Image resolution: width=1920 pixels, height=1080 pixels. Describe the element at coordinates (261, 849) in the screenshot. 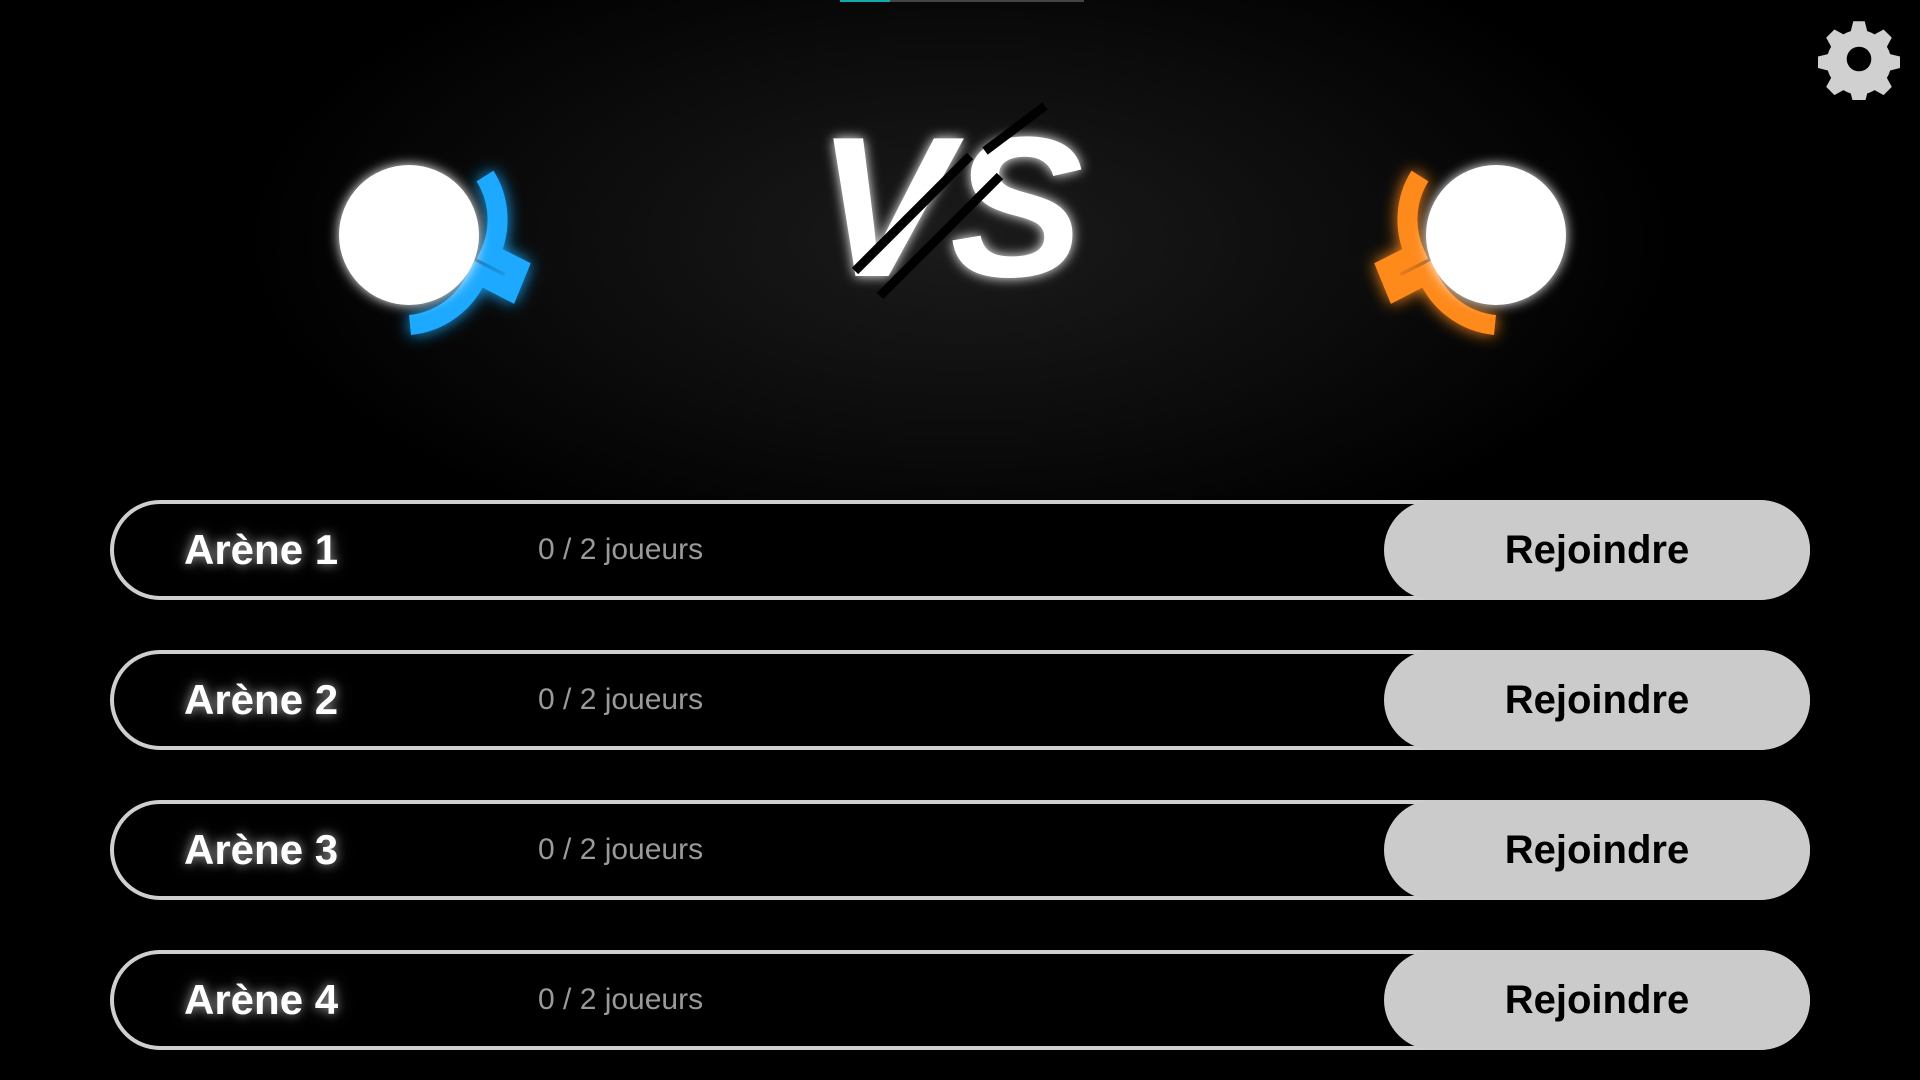

I see `arena-name: Arène 3` at that location.